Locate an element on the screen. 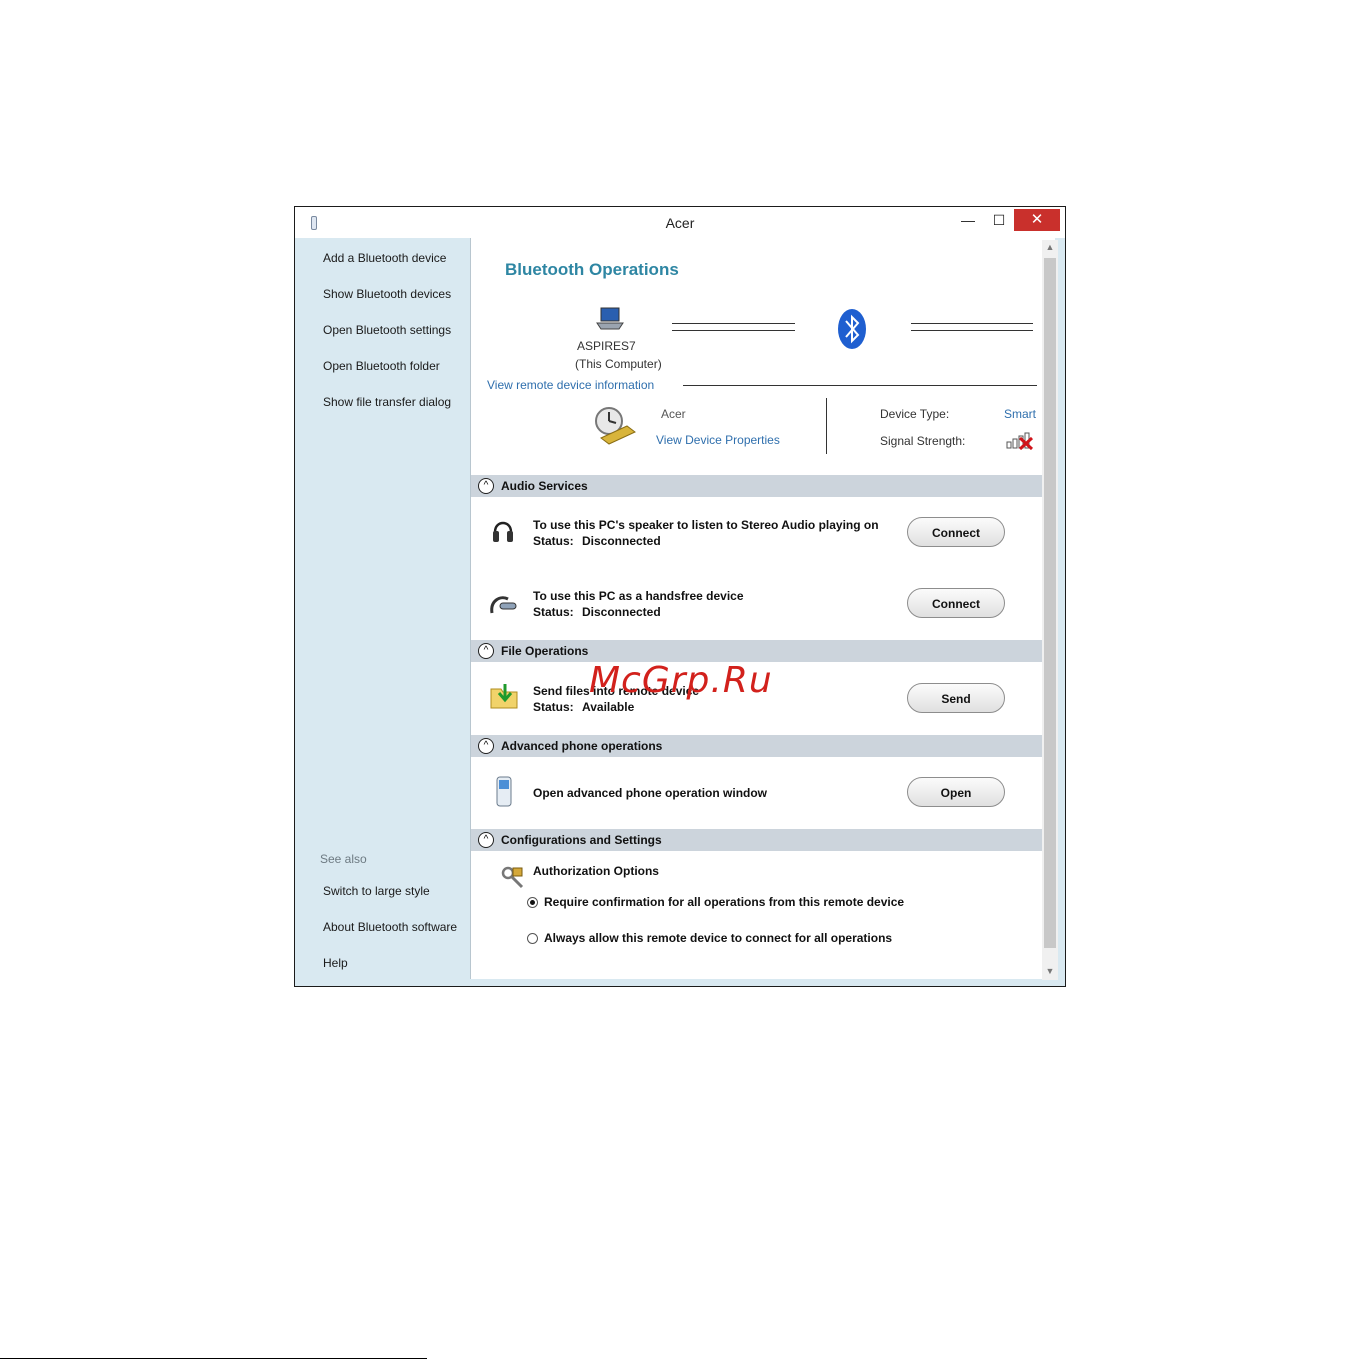  see-also-header: See also is located at coordinates (343, 859).